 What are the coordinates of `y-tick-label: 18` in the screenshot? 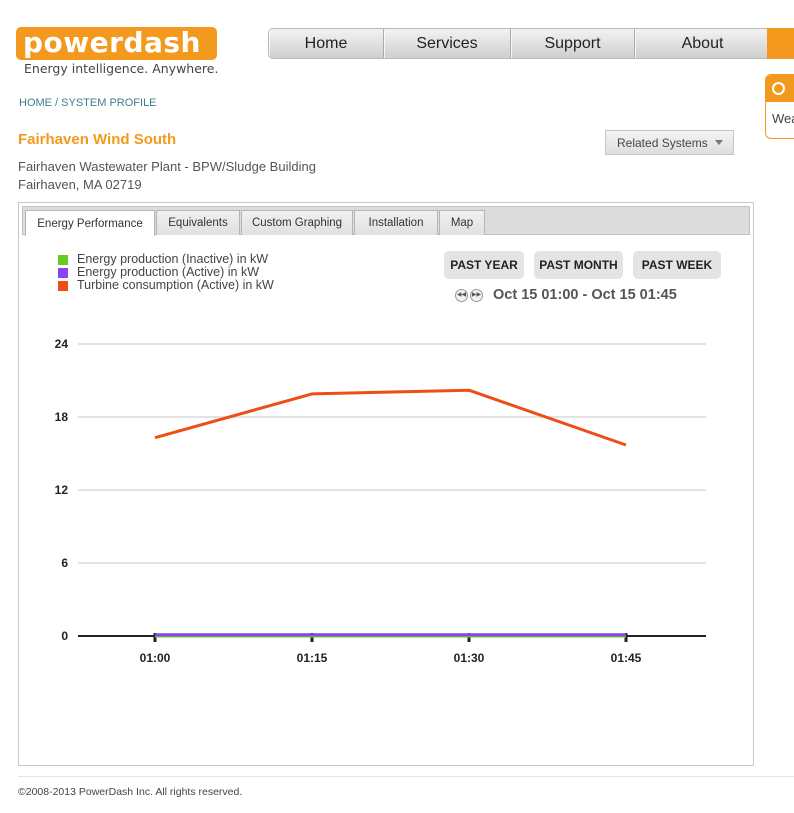 It's located at (62, 417).